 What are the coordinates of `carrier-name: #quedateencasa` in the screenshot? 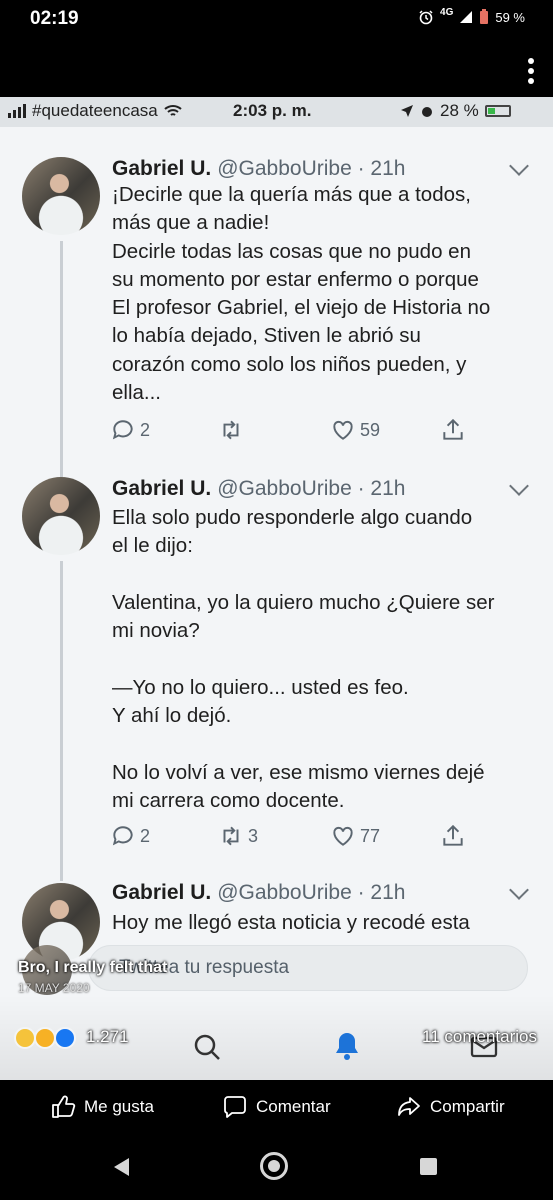 It's located at (95, 110).